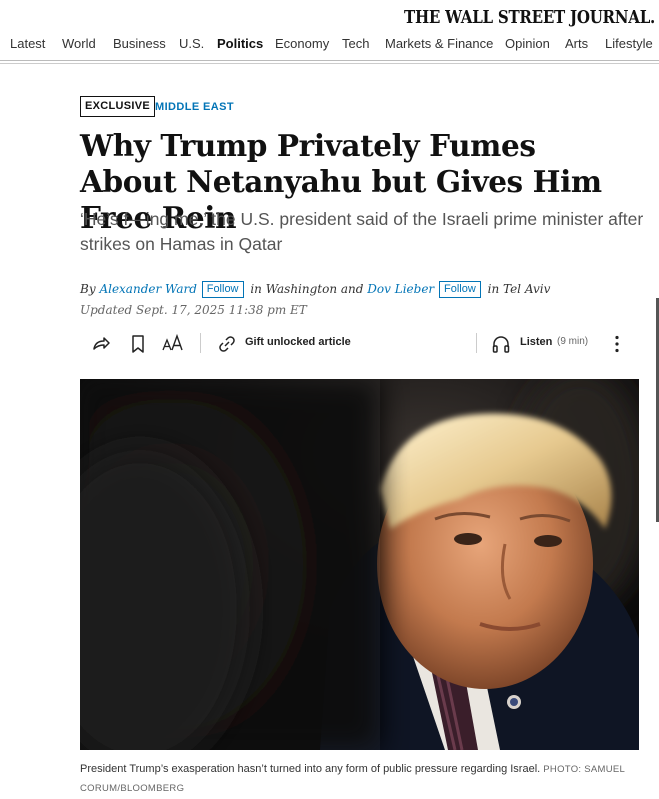 The width and height of the screenshot is (659, 799). What do you see at coordinates (460, 289) in the screenshot?
I see `follow-button-dov-lieber: Follow` at bounding box center [460, 289].